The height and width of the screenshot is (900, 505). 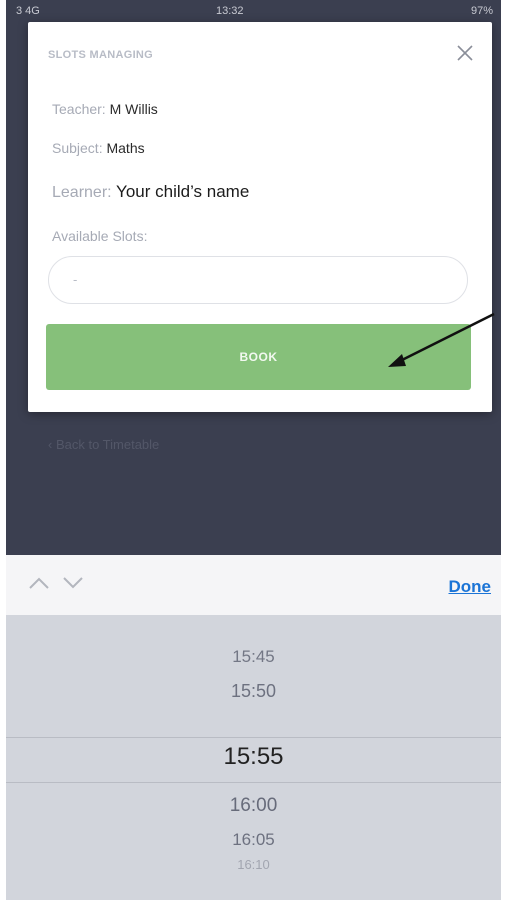 What do you see at coordinates (481, 11) in the screenshot?
I see `battery-label: 97%` at bounding box center [481, 11].